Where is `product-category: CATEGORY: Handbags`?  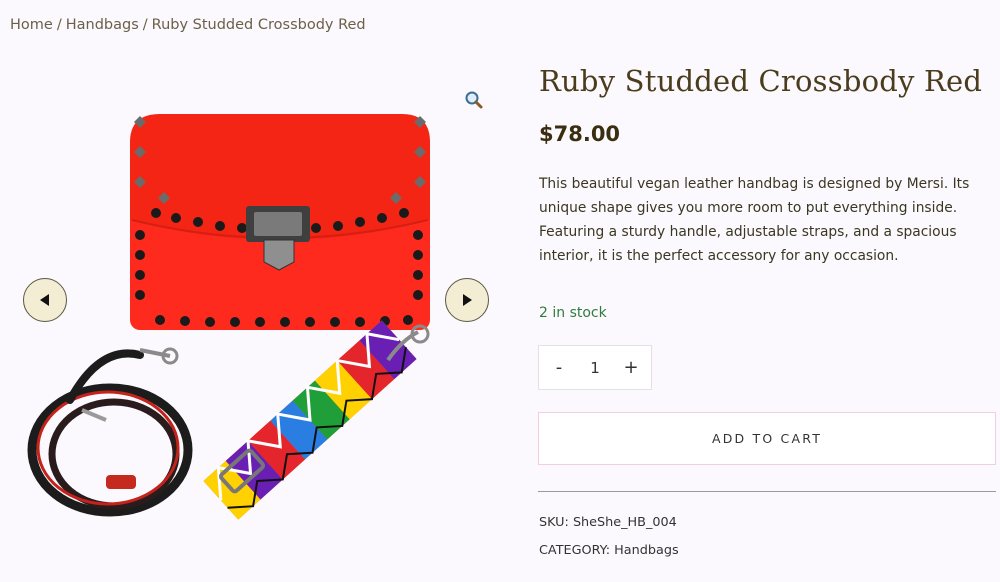 product-category: CATEGORY: Handbags is located at coordinates (609, 550).